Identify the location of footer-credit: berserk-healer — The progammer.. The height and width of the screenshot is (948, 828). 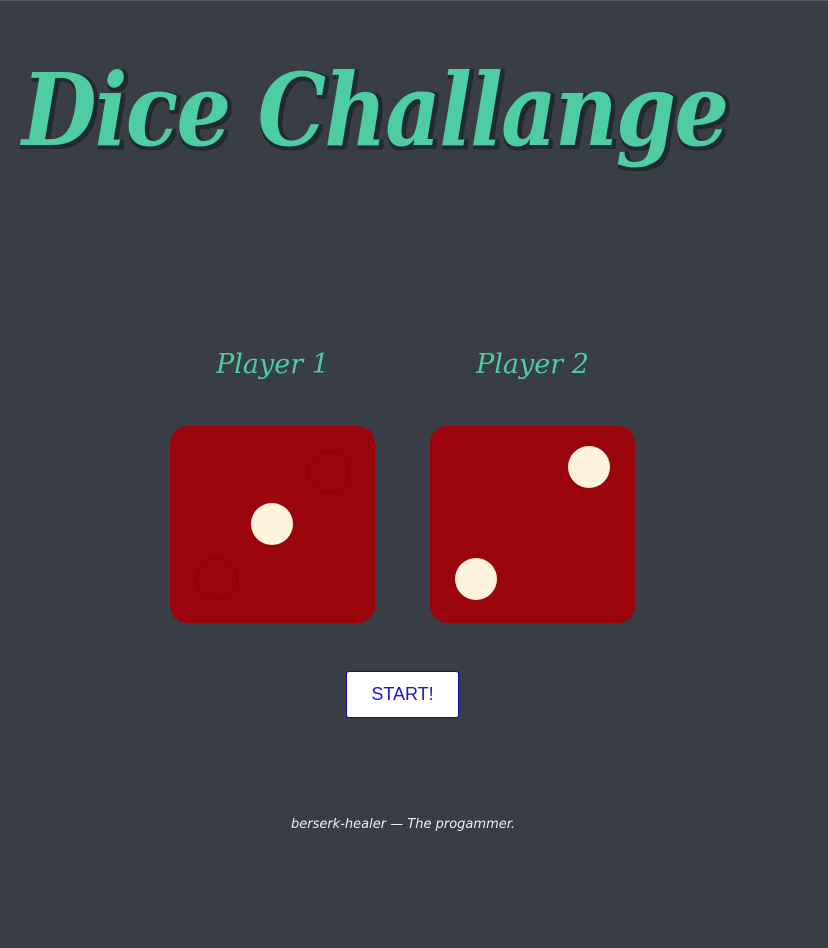
(403, 824).